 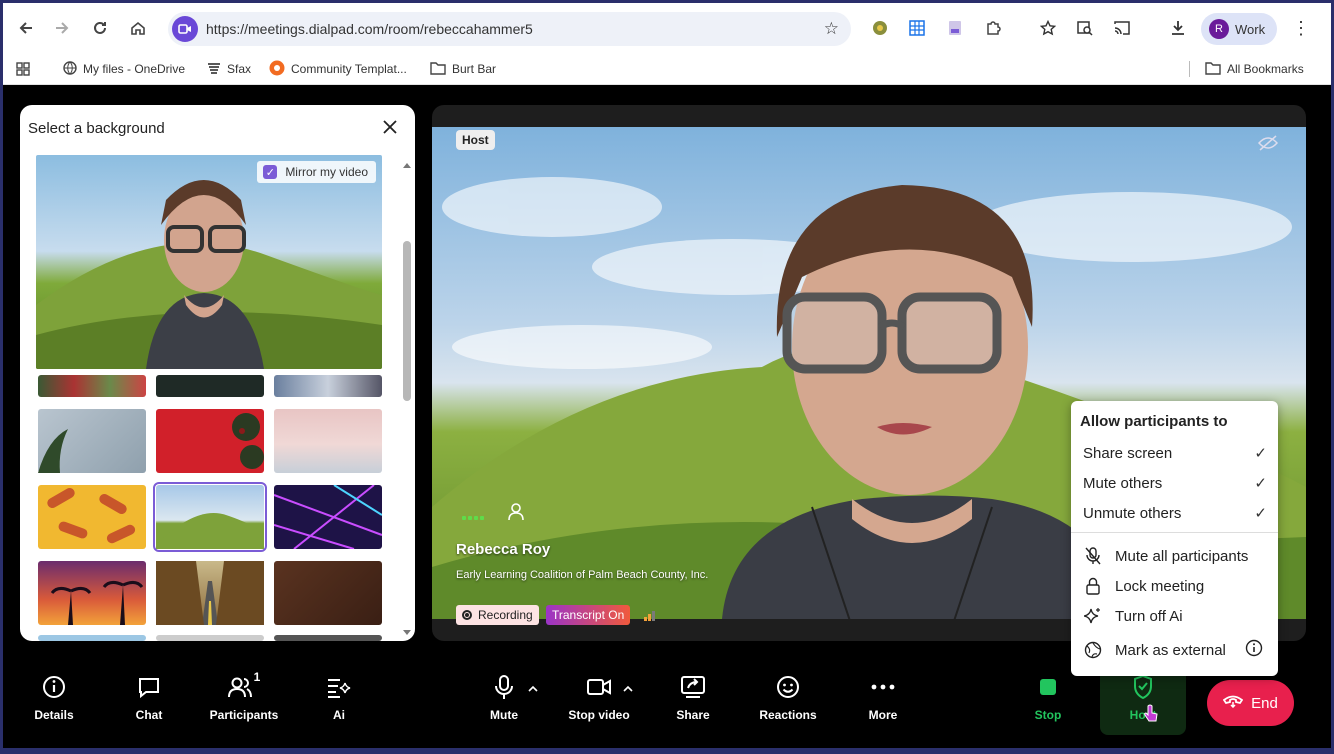 I want to click on more-button: More, so click(x=883, y=702).